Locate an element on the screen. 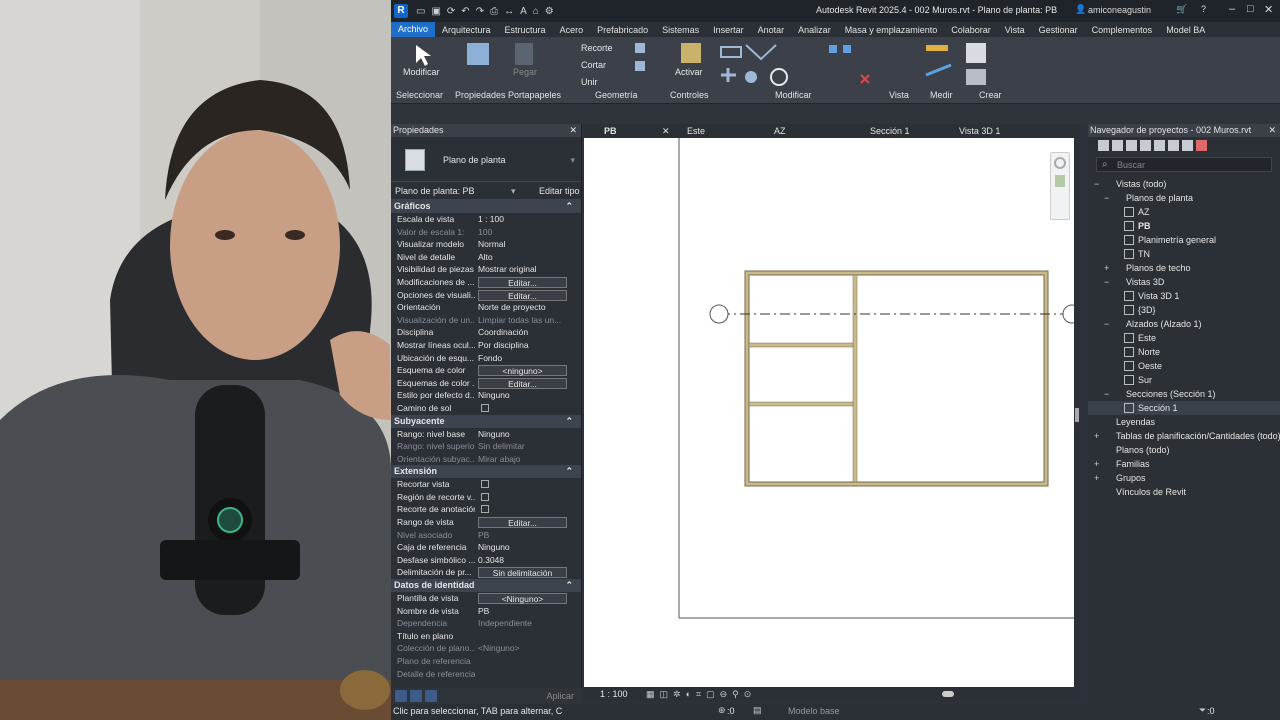 This screenshot has width=1280, height=720. tree-node: Planimetría general is located at coordinates (1184, 240).